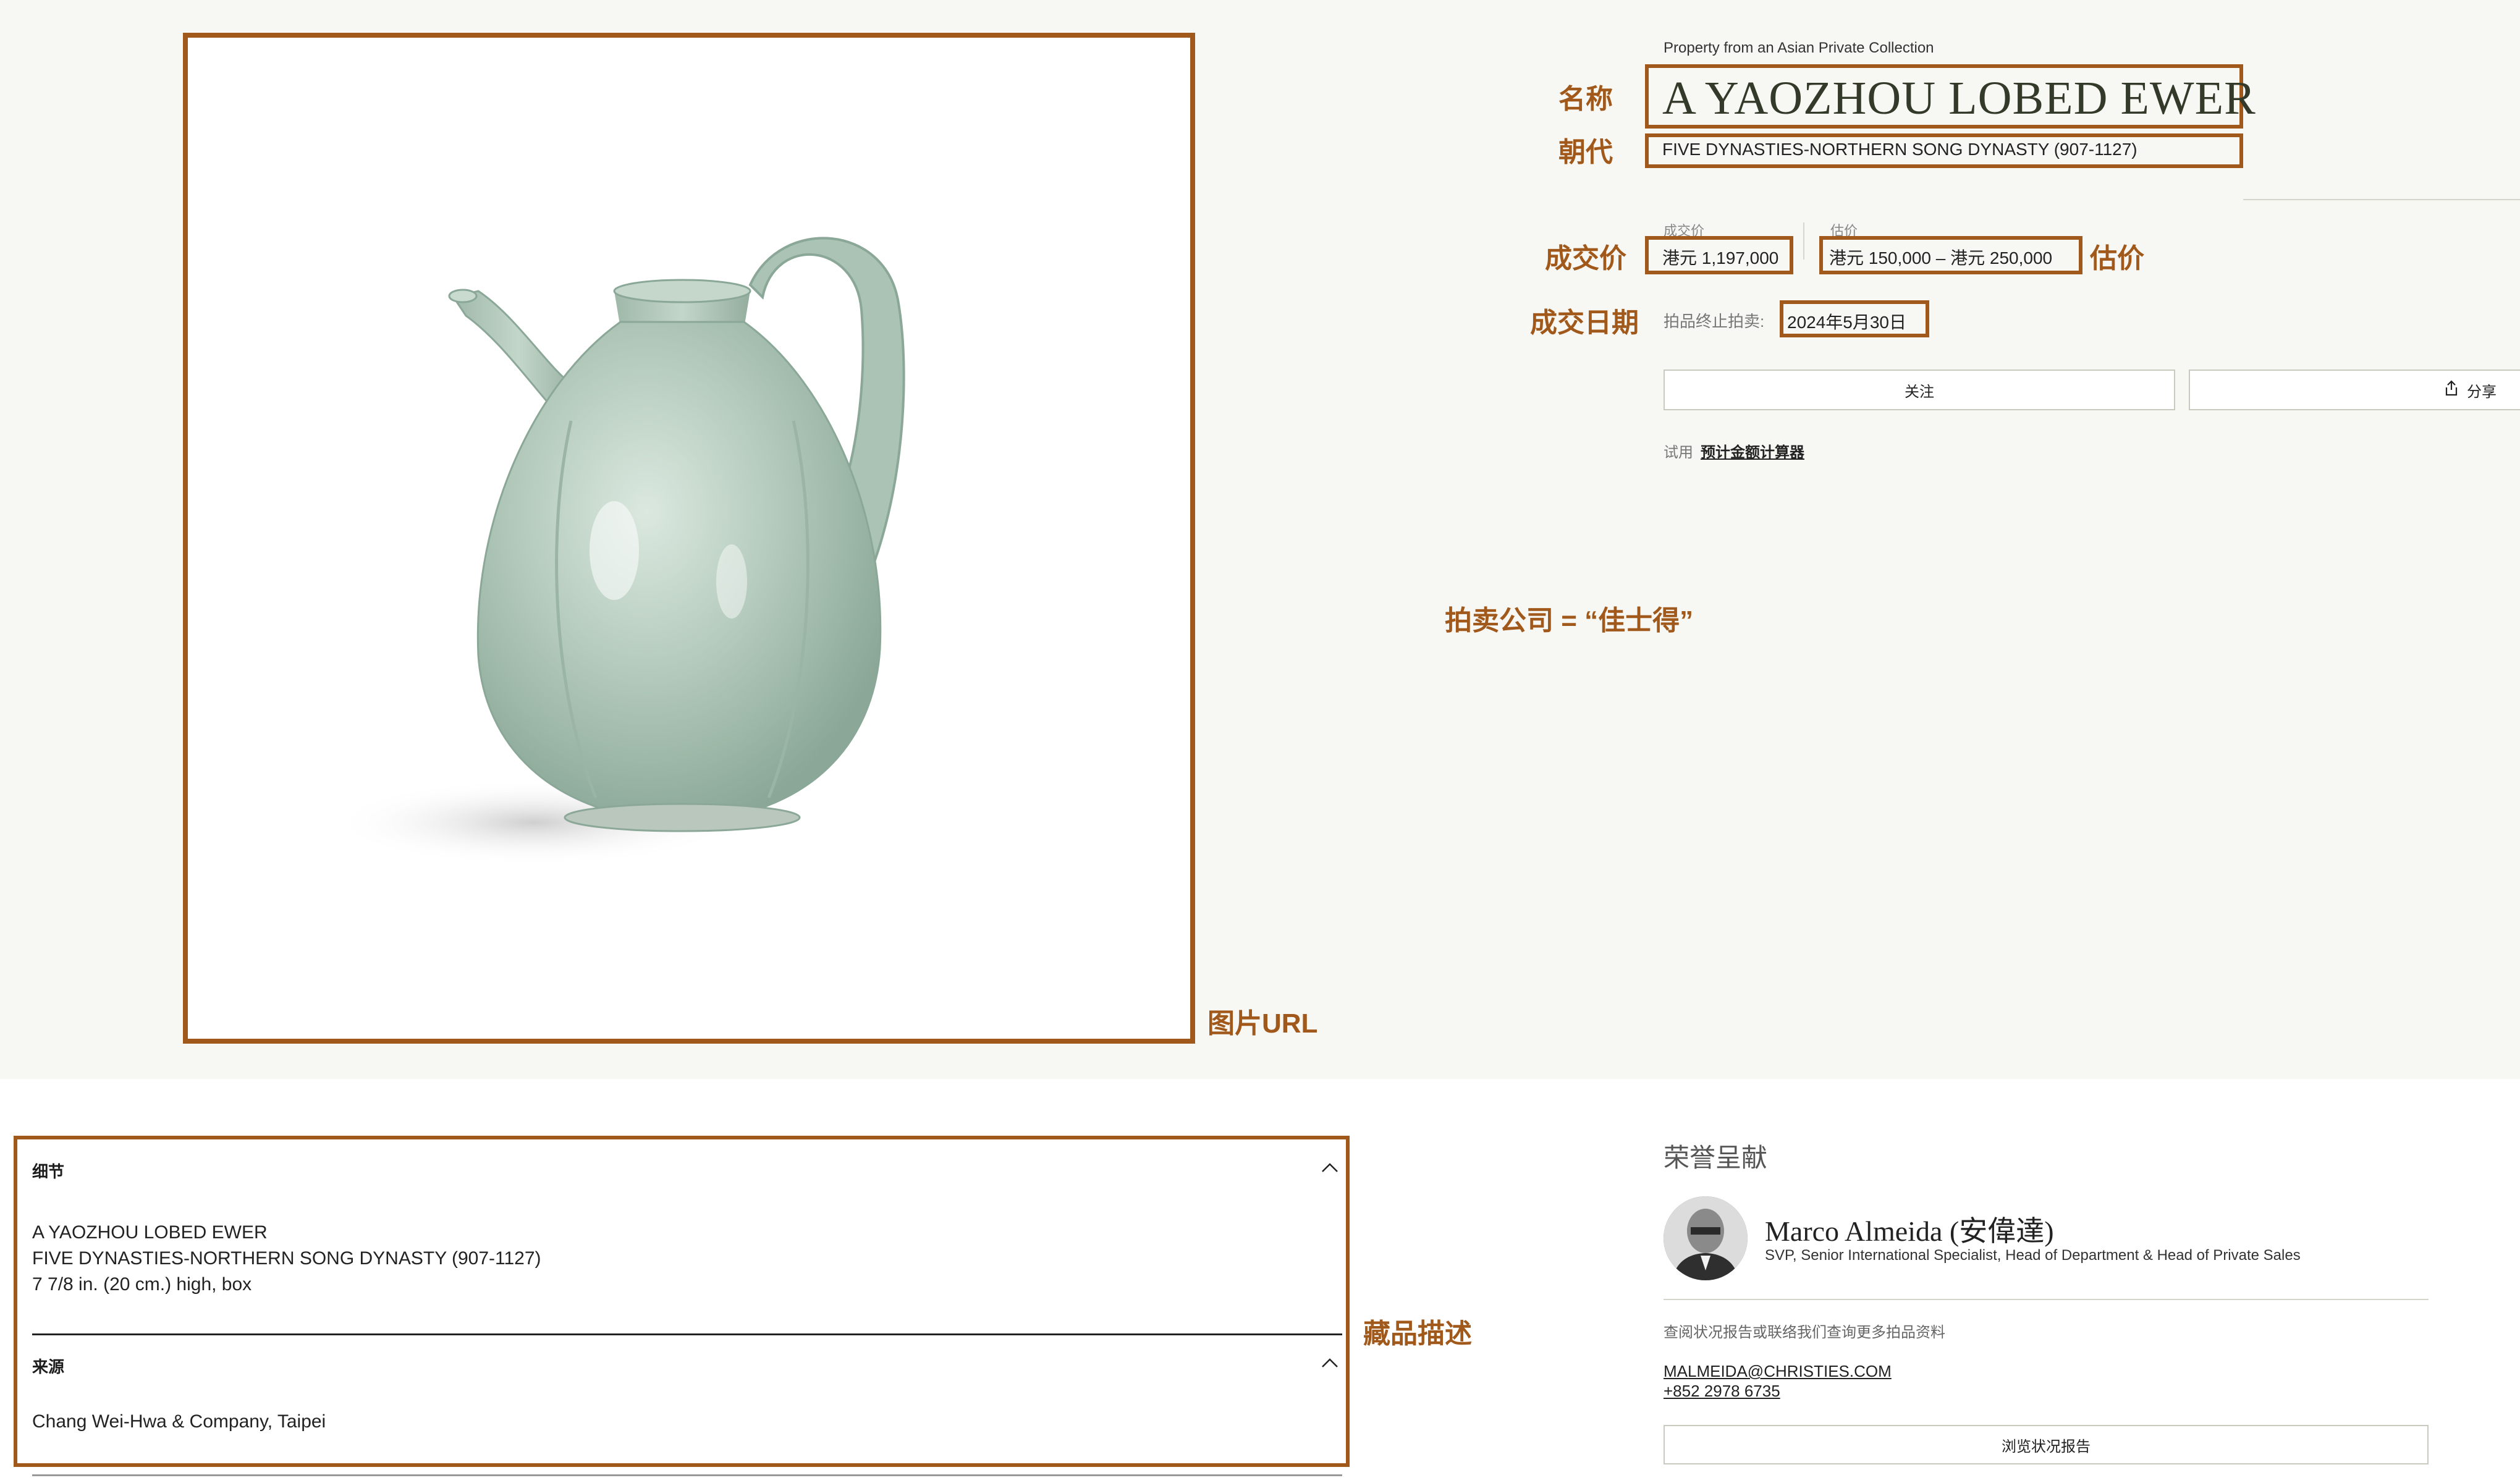  Describe the element at coordinates (150, 1232) in the screenshot. I see `details-line: A YAOZHOU LOBED EWER` at that location.